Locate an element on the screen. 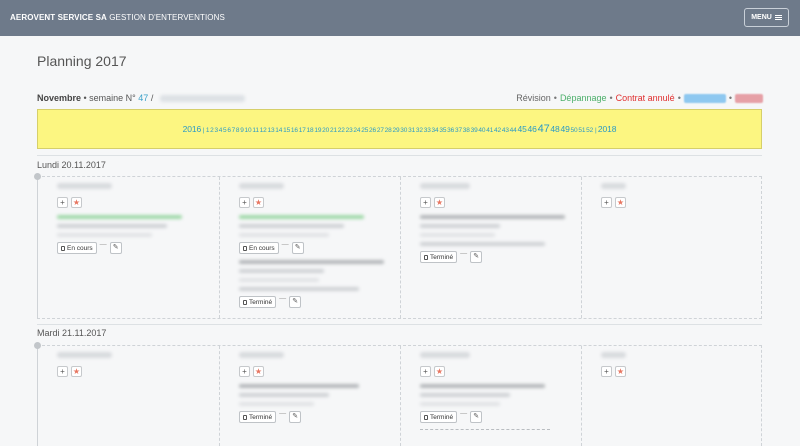  week-link-32: 32 is located at coordinates (419, 130).